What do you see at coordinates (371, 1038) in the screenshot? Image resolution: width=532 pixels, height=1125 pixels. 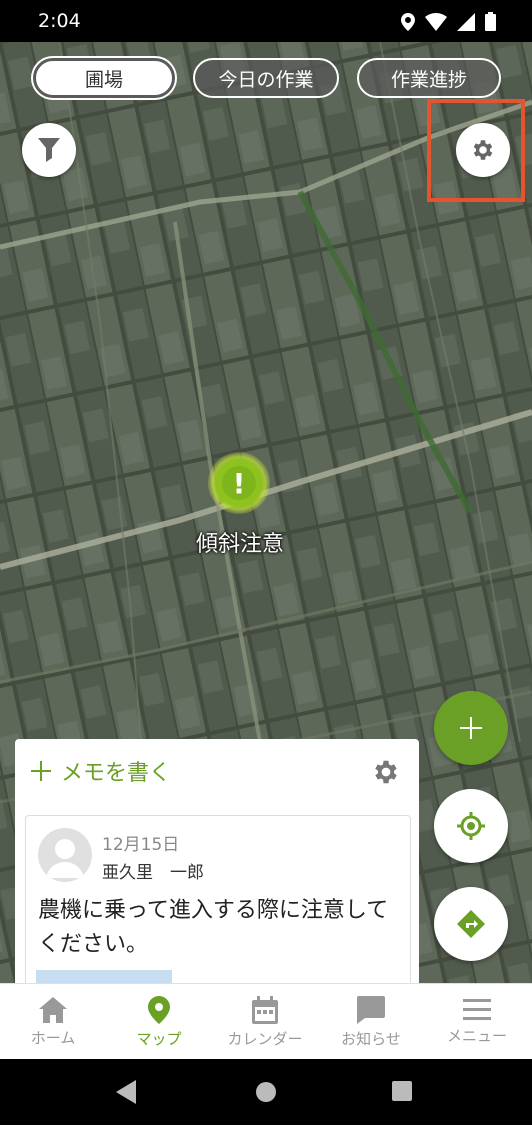 I see `nav-notifications-label: お知らせ` at bounding box center [371, 1038].